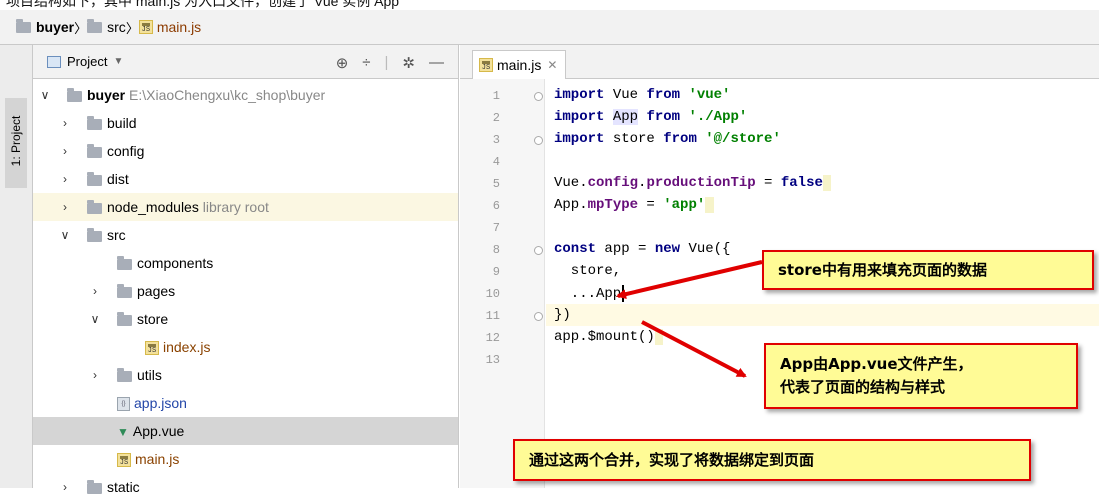  I want to click on code-line: app.$mount(), so click(609, 337).